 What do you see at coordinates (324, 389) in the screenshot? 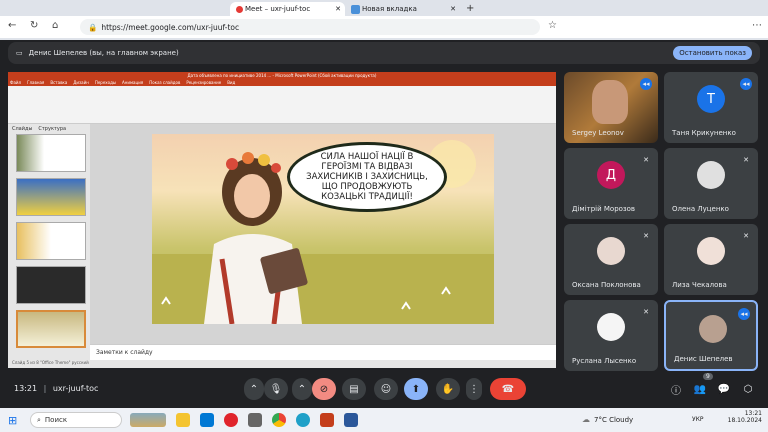
I see `camera-off-button: ⊘` at bounding box center [324, 389].